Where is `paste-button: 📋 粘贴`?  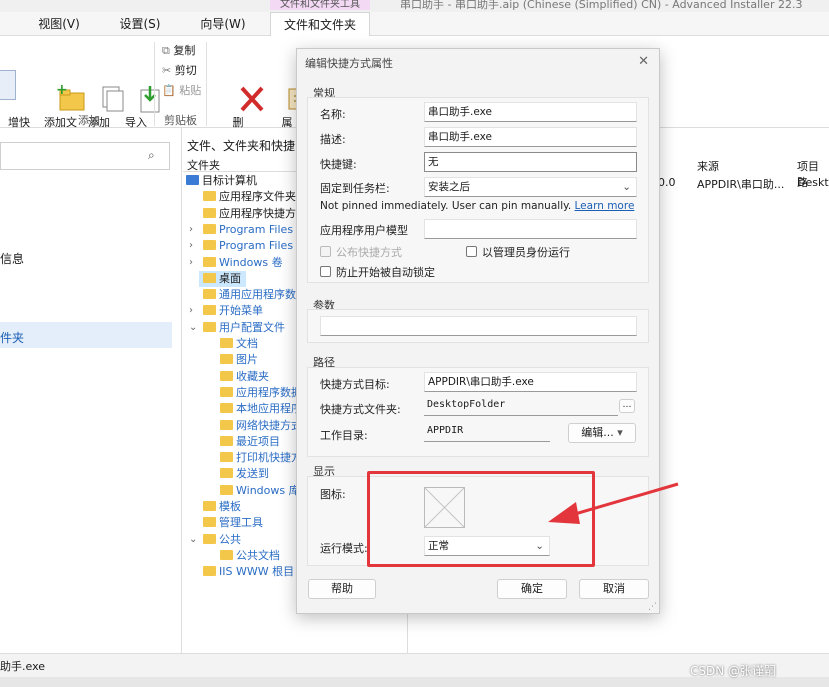
paste-button: 📋 粘贴 is located at coordinates (181, 91).